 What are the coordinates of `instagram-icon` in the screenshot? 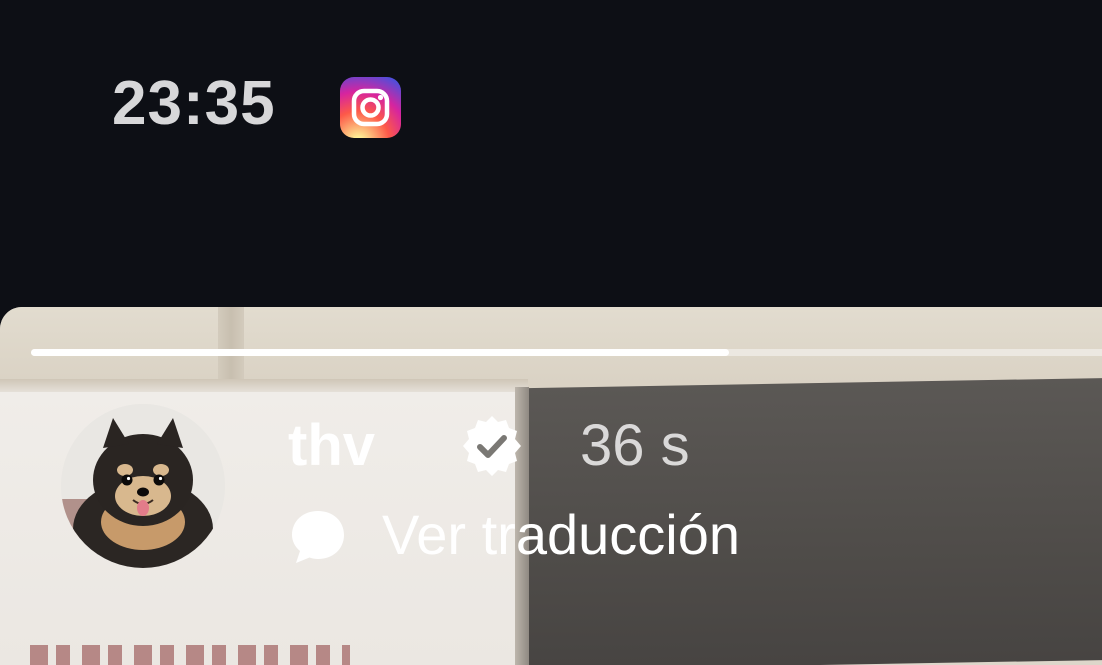 It's located at (370, 107).